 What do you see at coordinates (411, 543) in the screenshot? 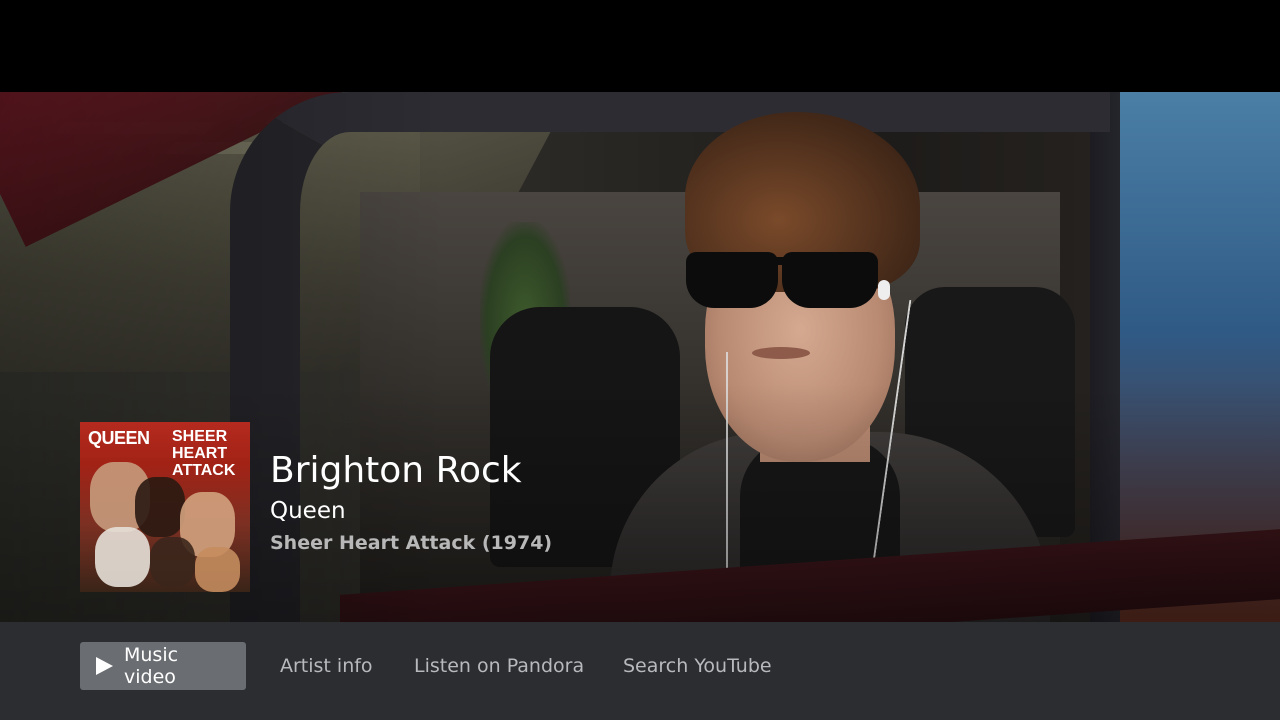
I see `track-album: Sheer Heart Attack (1974)` at bounding box center [411, 543].